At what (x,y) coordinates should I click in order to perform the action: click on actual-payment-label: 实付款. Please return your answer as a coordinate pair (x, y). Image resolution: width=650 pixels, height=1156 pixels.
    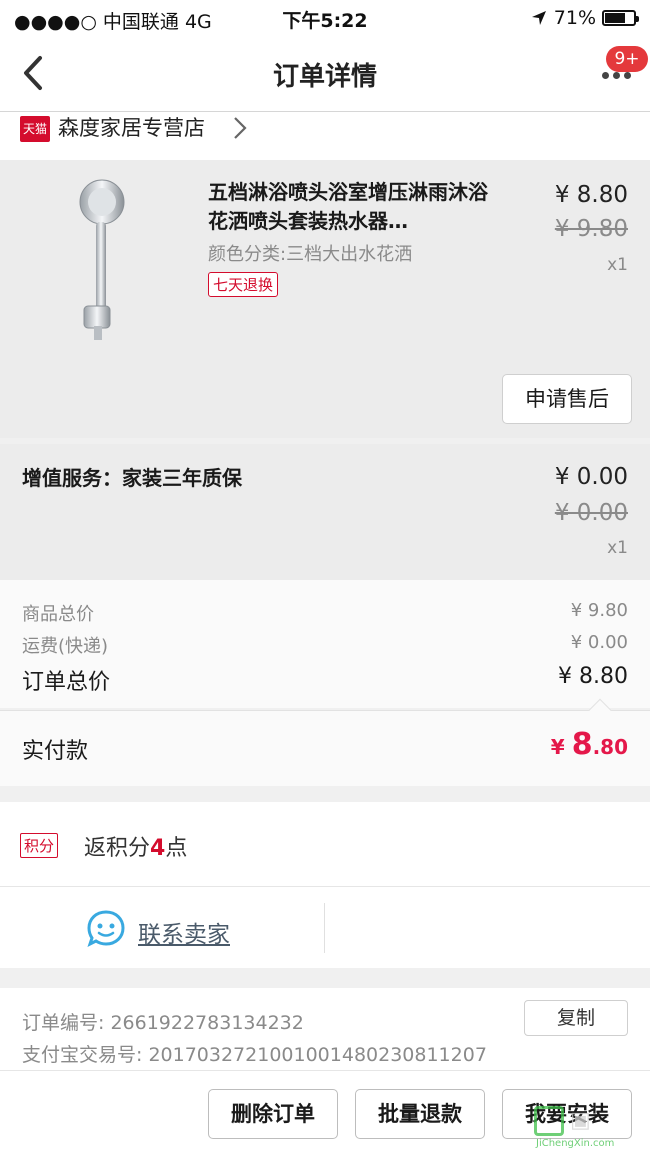
    Looking at the image, I should click on (55, 751).